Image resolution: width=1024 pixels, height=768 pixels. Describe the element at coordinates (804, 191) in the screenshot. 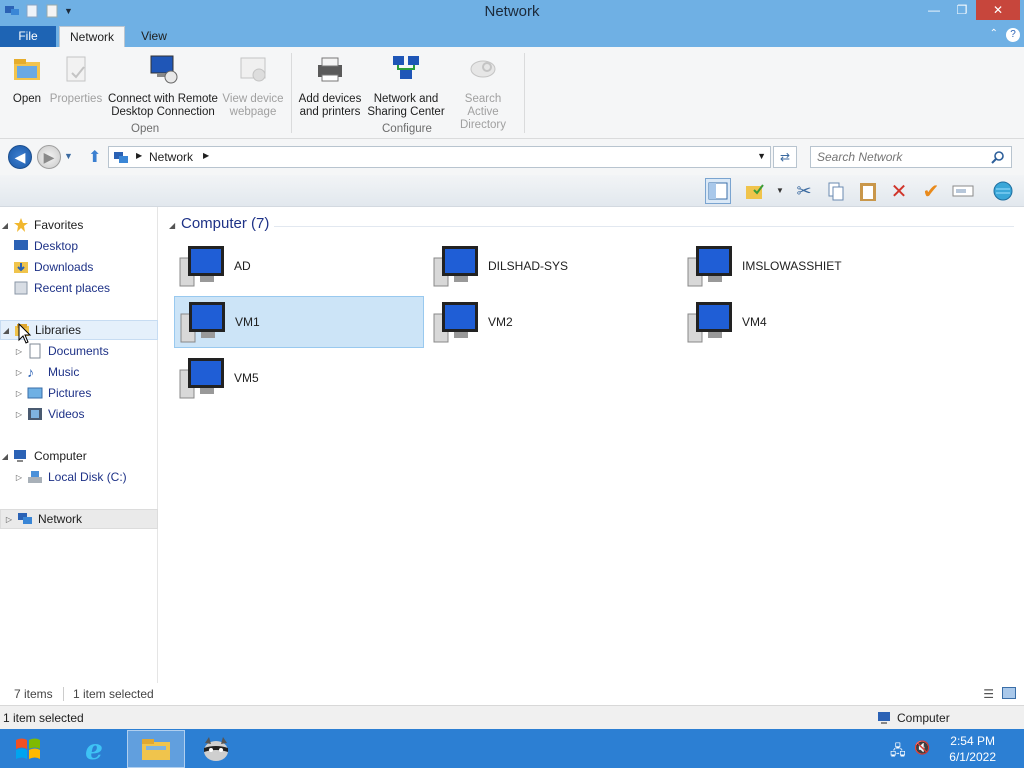

I see `cut-button: ✂` at that location.